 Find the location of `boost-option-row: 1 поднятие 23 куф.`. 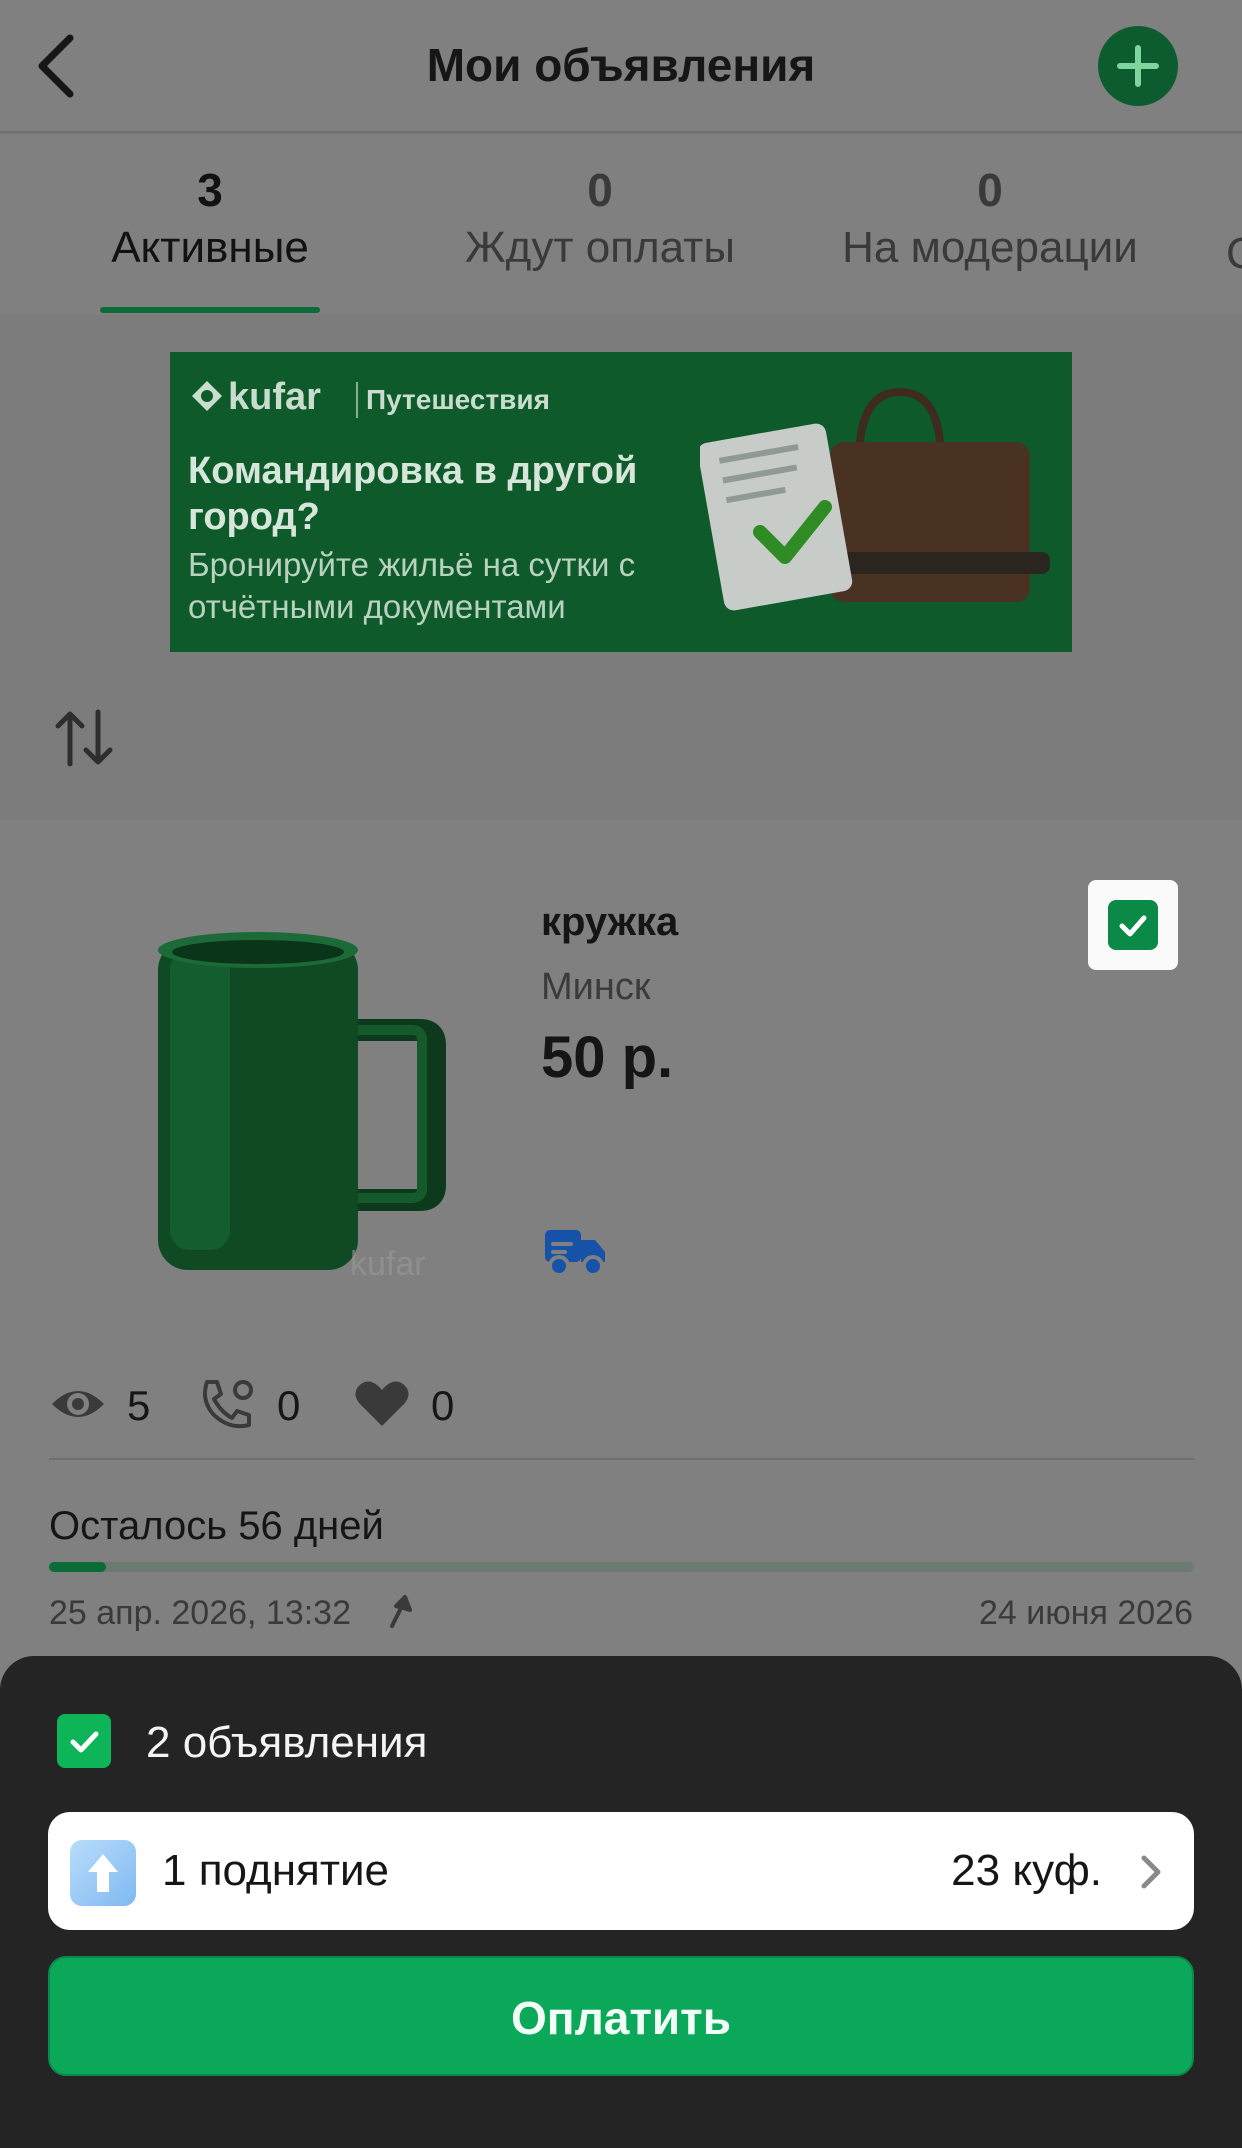

boost-option-row: 1 поднятие 23 куф. is located at coordinates (621, 1871).